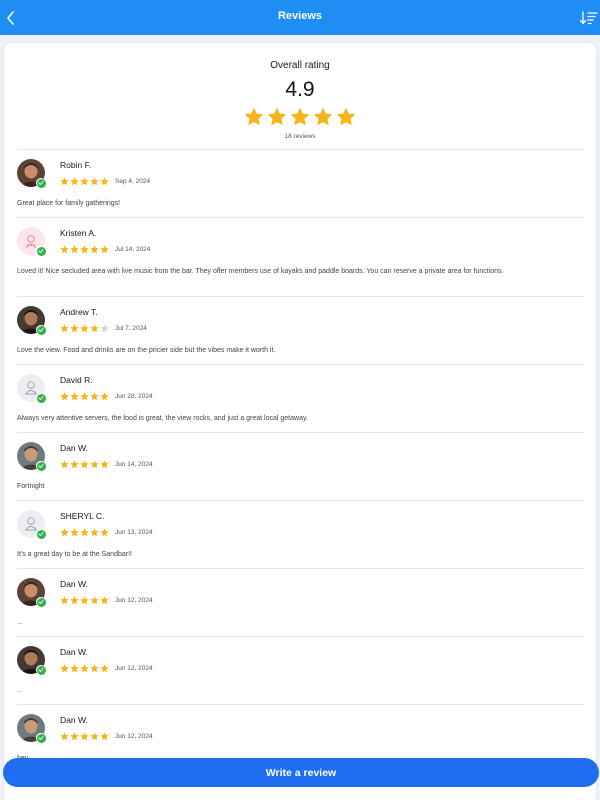 This screenshot has height=800, width=600. What do you see at coordinates (69, 203) in the screenshot?
I see `review-text: Great place for family gatherings!` at bounding box center [69, 203].